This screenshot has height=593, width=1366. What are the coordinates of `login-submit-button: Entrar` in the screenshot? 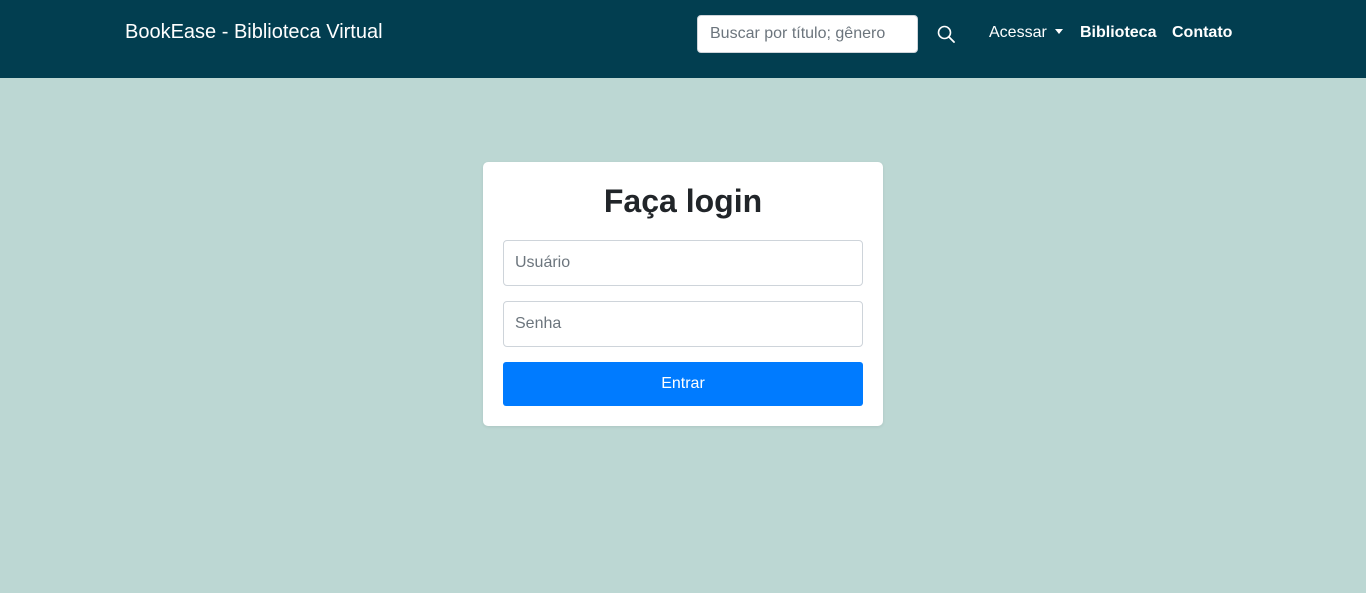 It's located at (683, 384).